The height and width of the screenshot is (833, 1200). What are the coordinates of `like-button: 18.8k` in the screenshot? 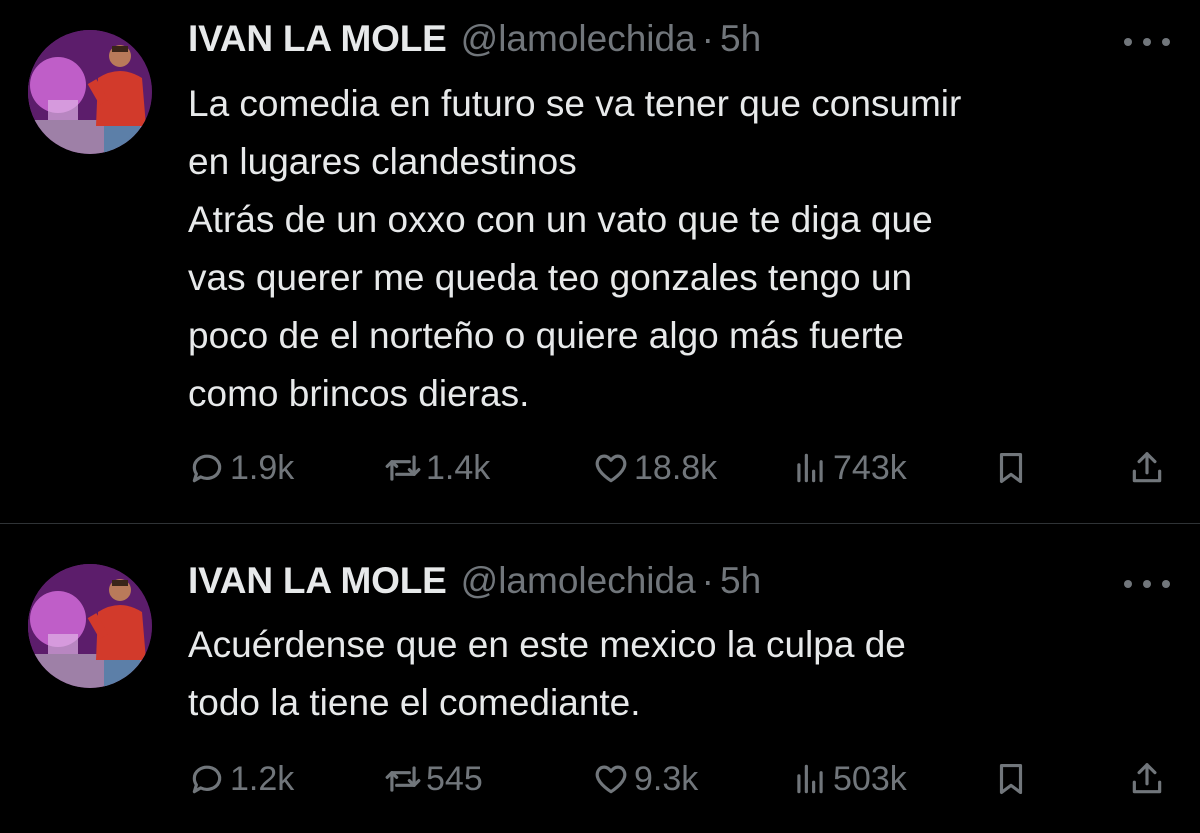 It's located at (654, 468).